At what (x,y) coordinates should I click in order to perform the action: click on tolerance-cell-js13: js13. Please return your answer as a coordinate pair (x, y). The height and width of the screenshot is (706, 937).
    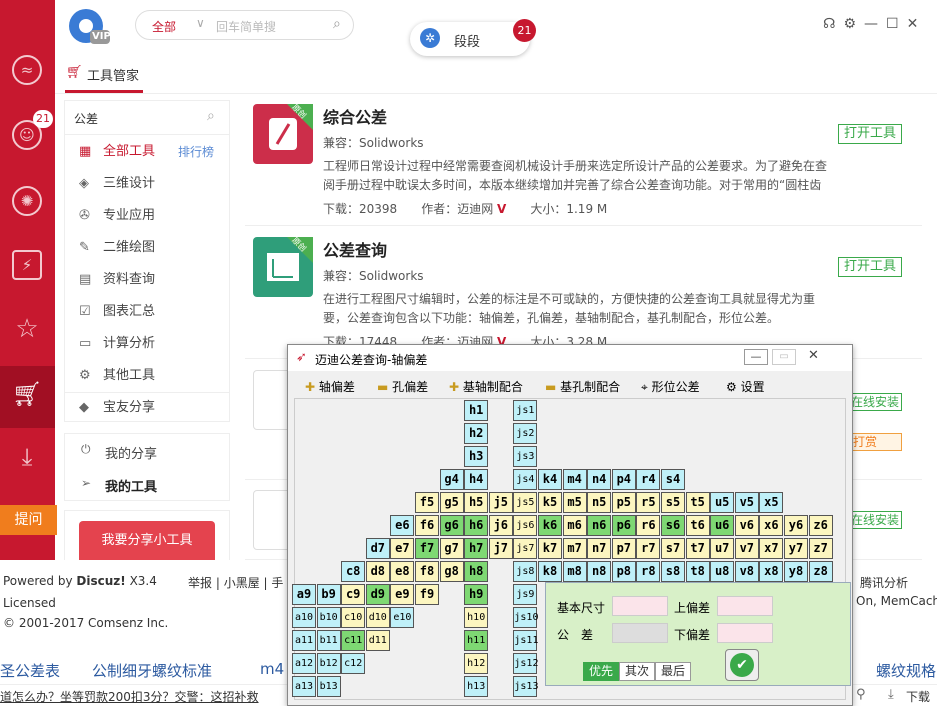
    Looking at the image, I should click on (525, 686).